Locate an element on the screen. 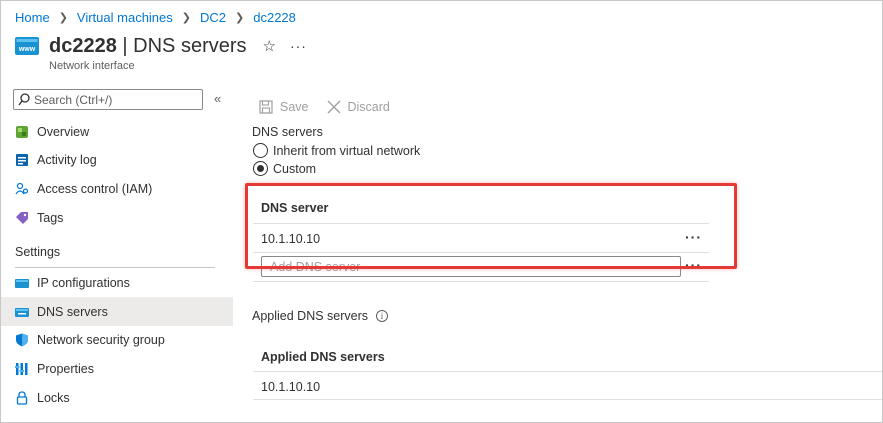  radio-custom: Custom is located at coordinates (284, 168).